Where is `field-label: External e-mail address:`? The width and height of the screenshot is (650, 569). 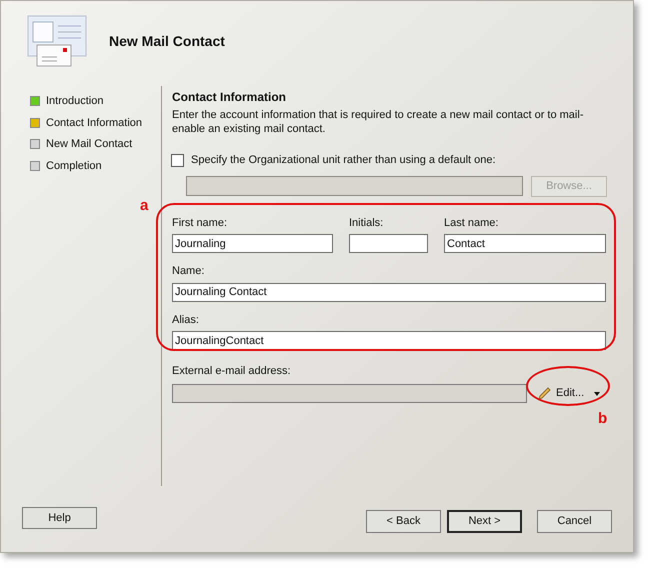
field-label: External e-mail address: is located at coordinates (232, 371).